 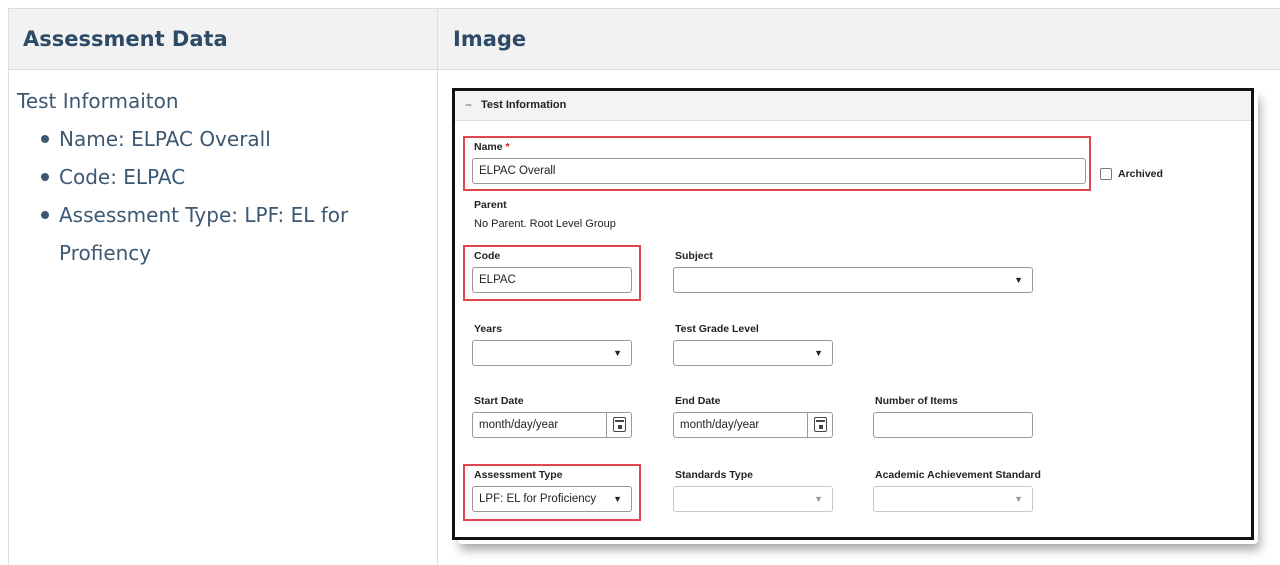 I want to click on header-assessment-data: Assessment Data, so click(x=125, y=39).